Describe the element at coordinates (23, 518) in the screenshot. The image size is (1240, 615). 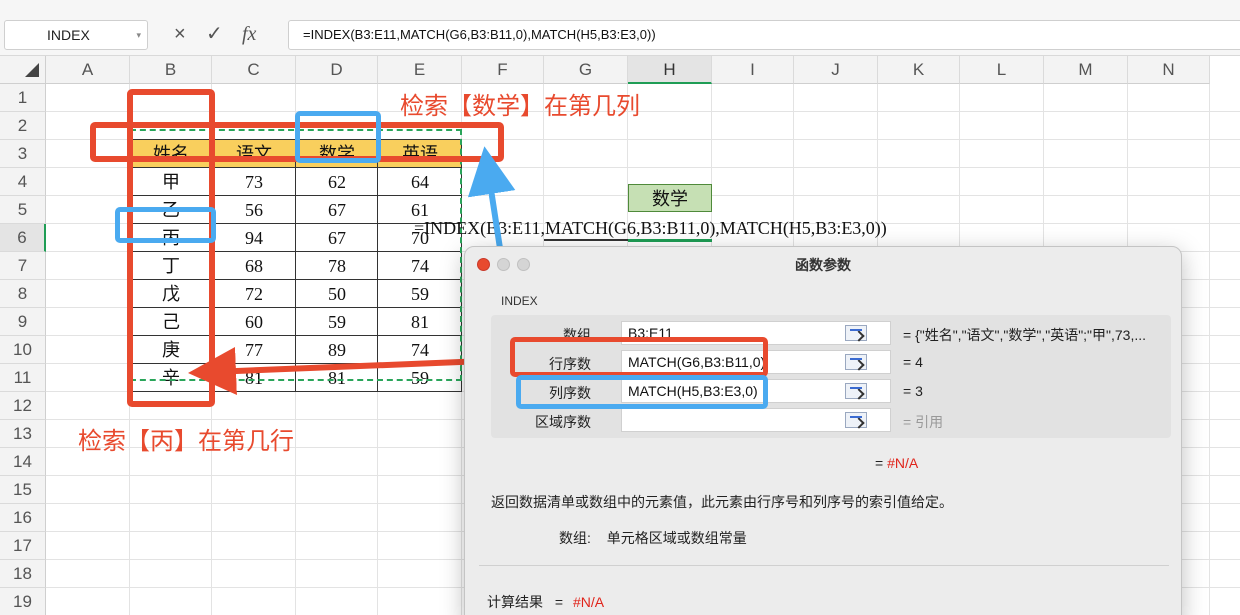
I see `row-header-16: 16` at that location.